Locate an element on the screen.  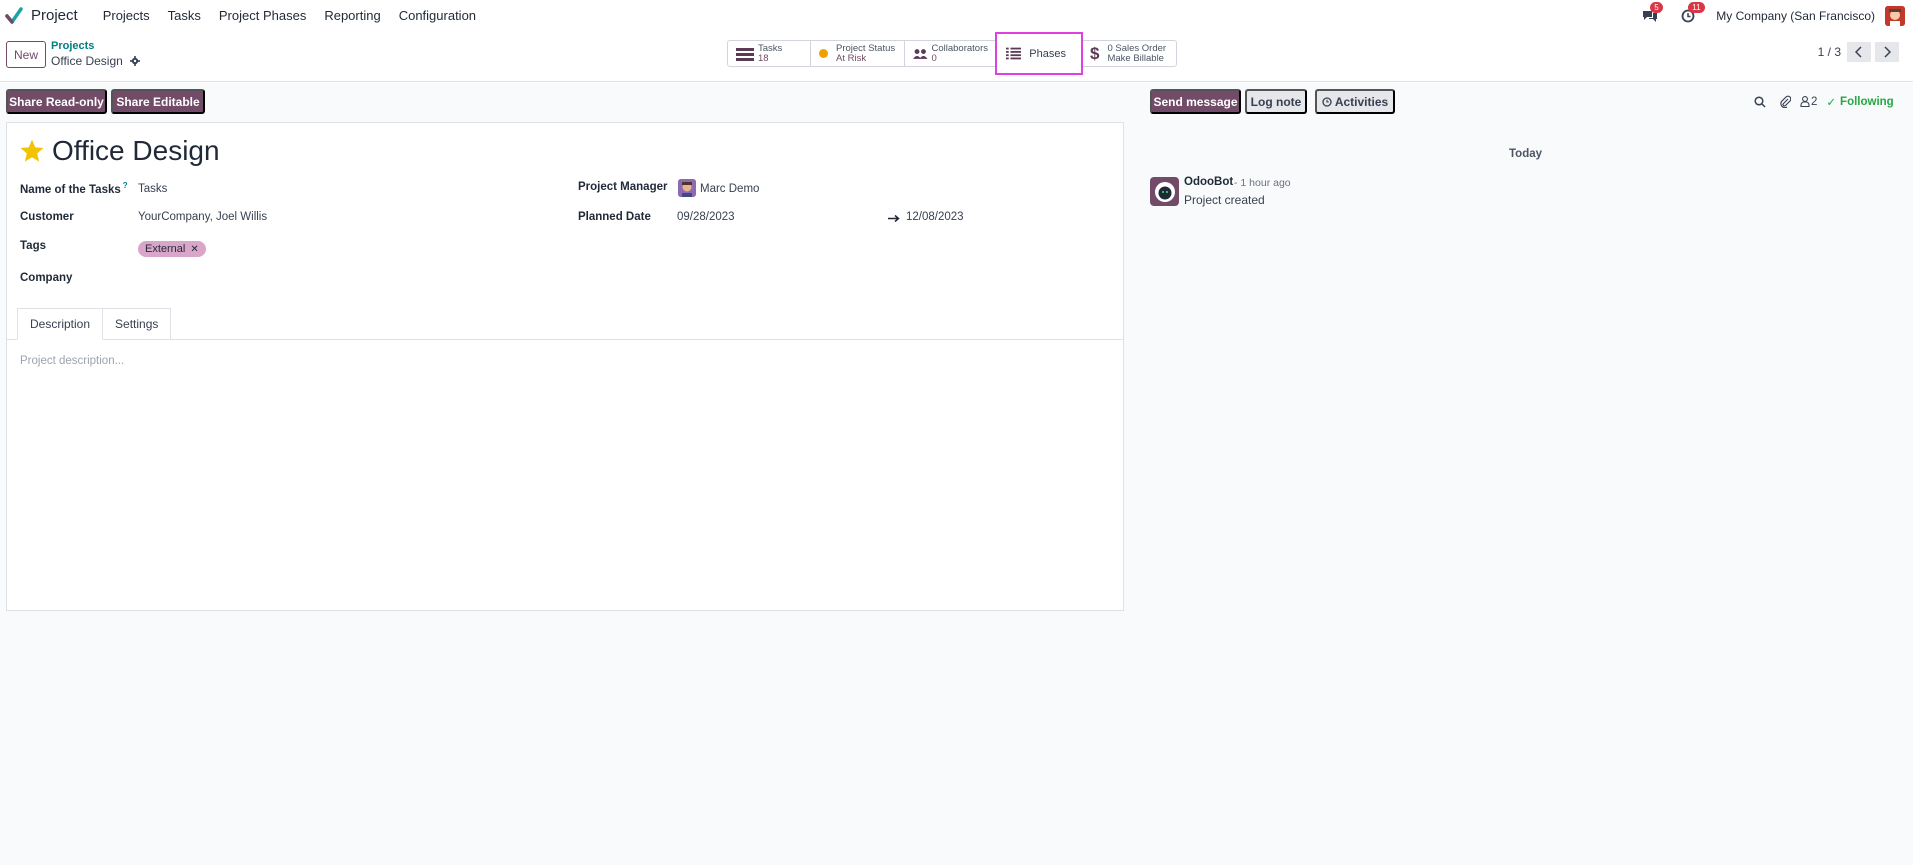
systray: 5 11 My Company (San Francisco) is located at coordinates (1772, 15).